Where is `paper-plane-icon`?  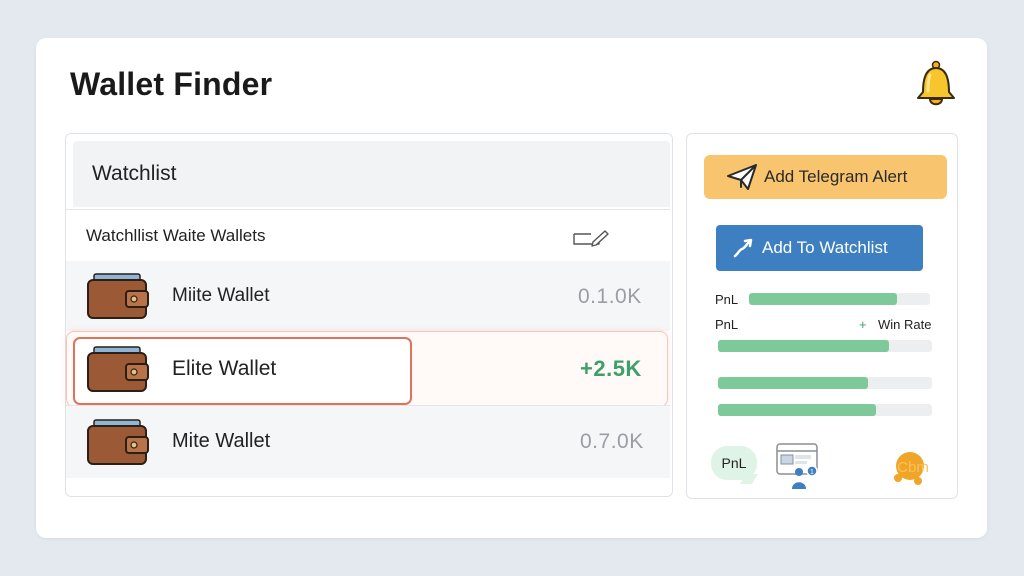
paper-plane-icon is located at coordinates (742, 177).